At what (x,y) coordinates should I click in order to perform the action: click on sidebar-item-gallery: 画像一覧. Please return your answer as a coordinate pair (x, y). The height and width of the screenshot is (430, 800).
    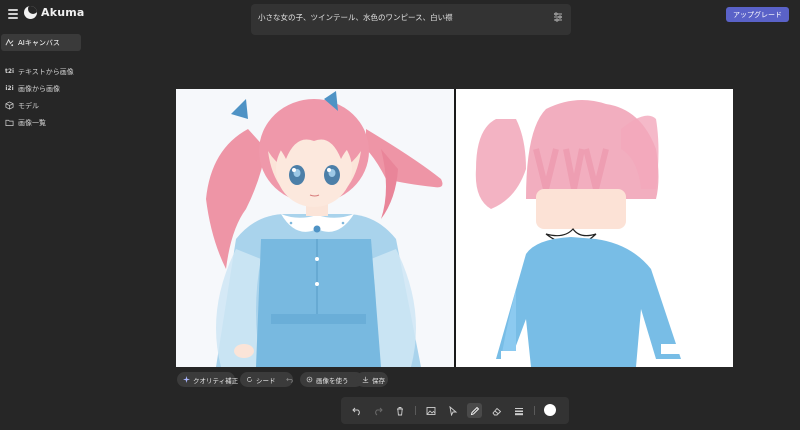
    Looking at the image, I should click on (42, 122).